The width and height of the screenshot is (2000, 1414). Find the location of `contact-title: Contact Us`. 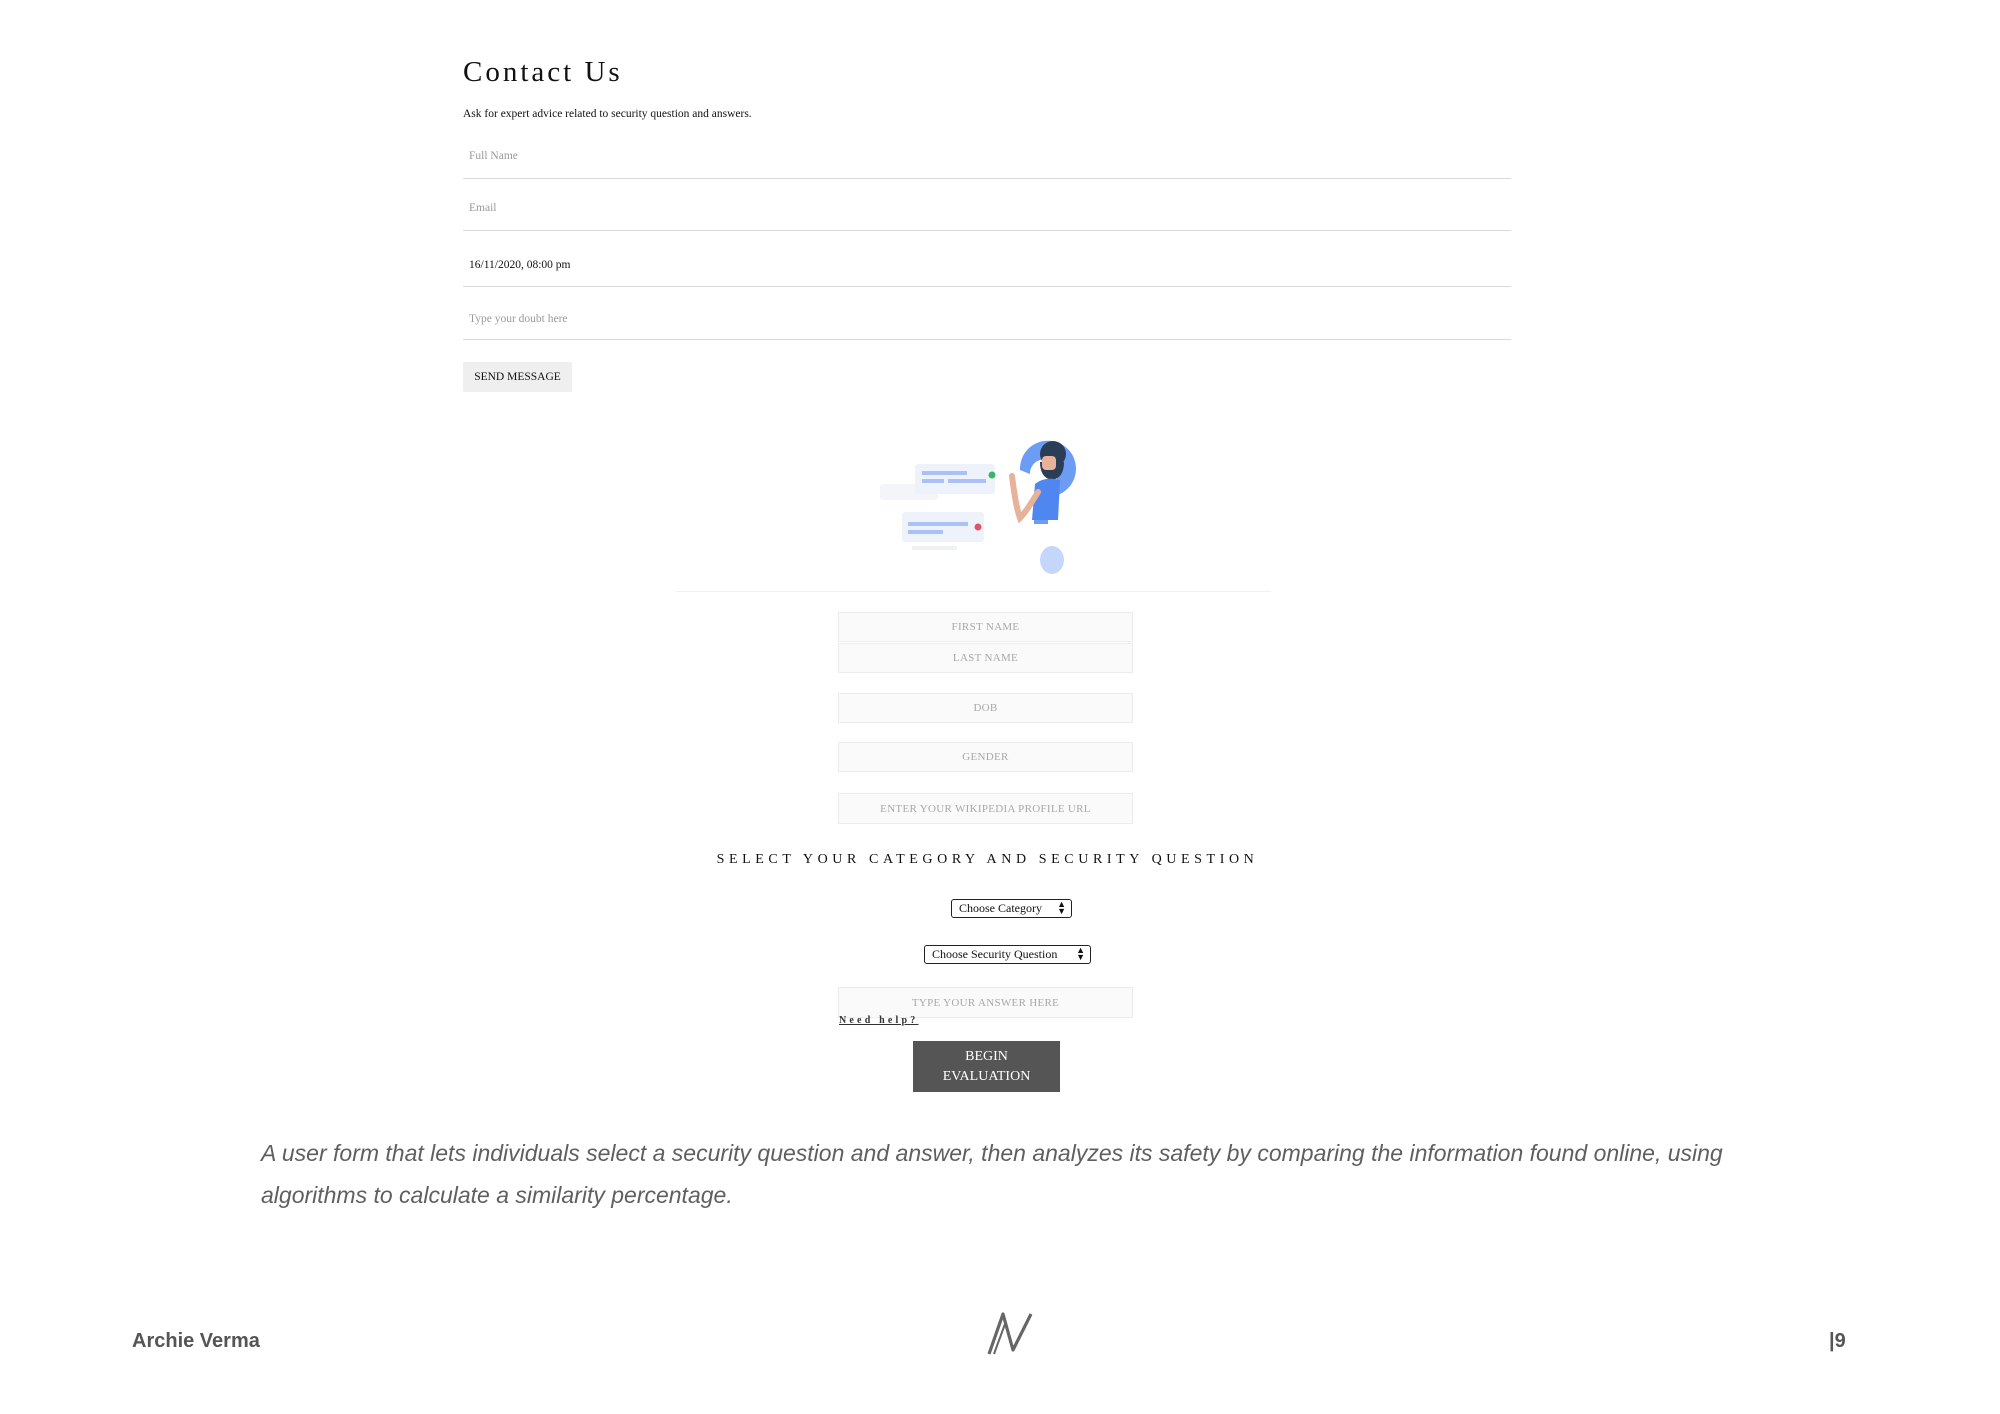

contact-title: Contact Us is located at coordinates (543, 72).